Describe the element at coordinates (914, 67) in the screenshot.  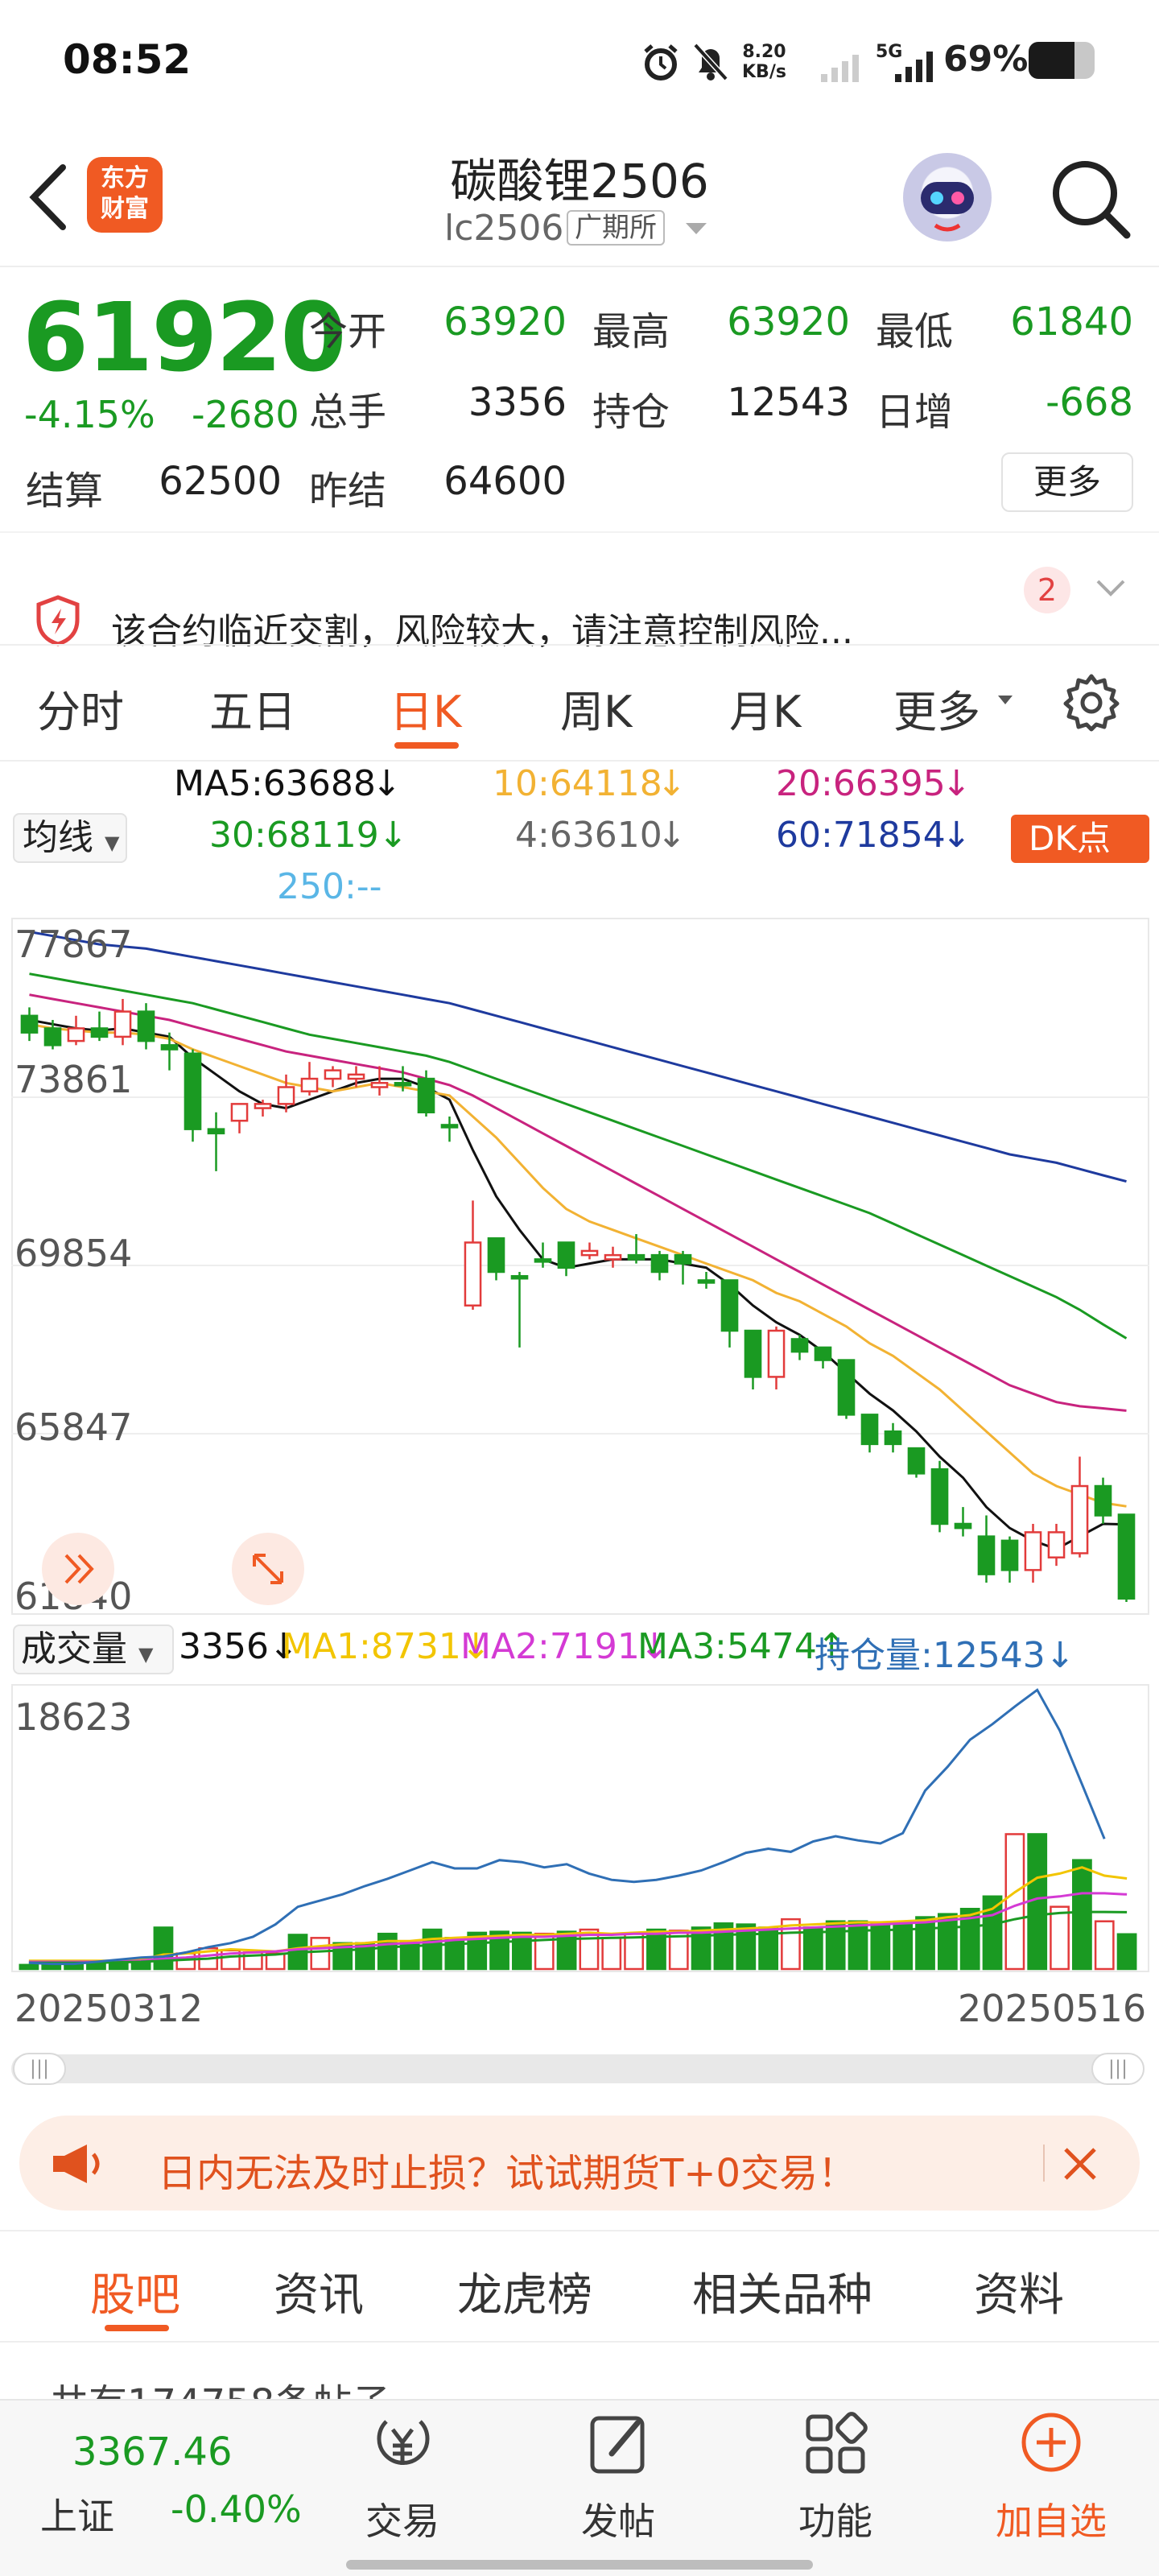
I see `signal-strong-icon` at that location.